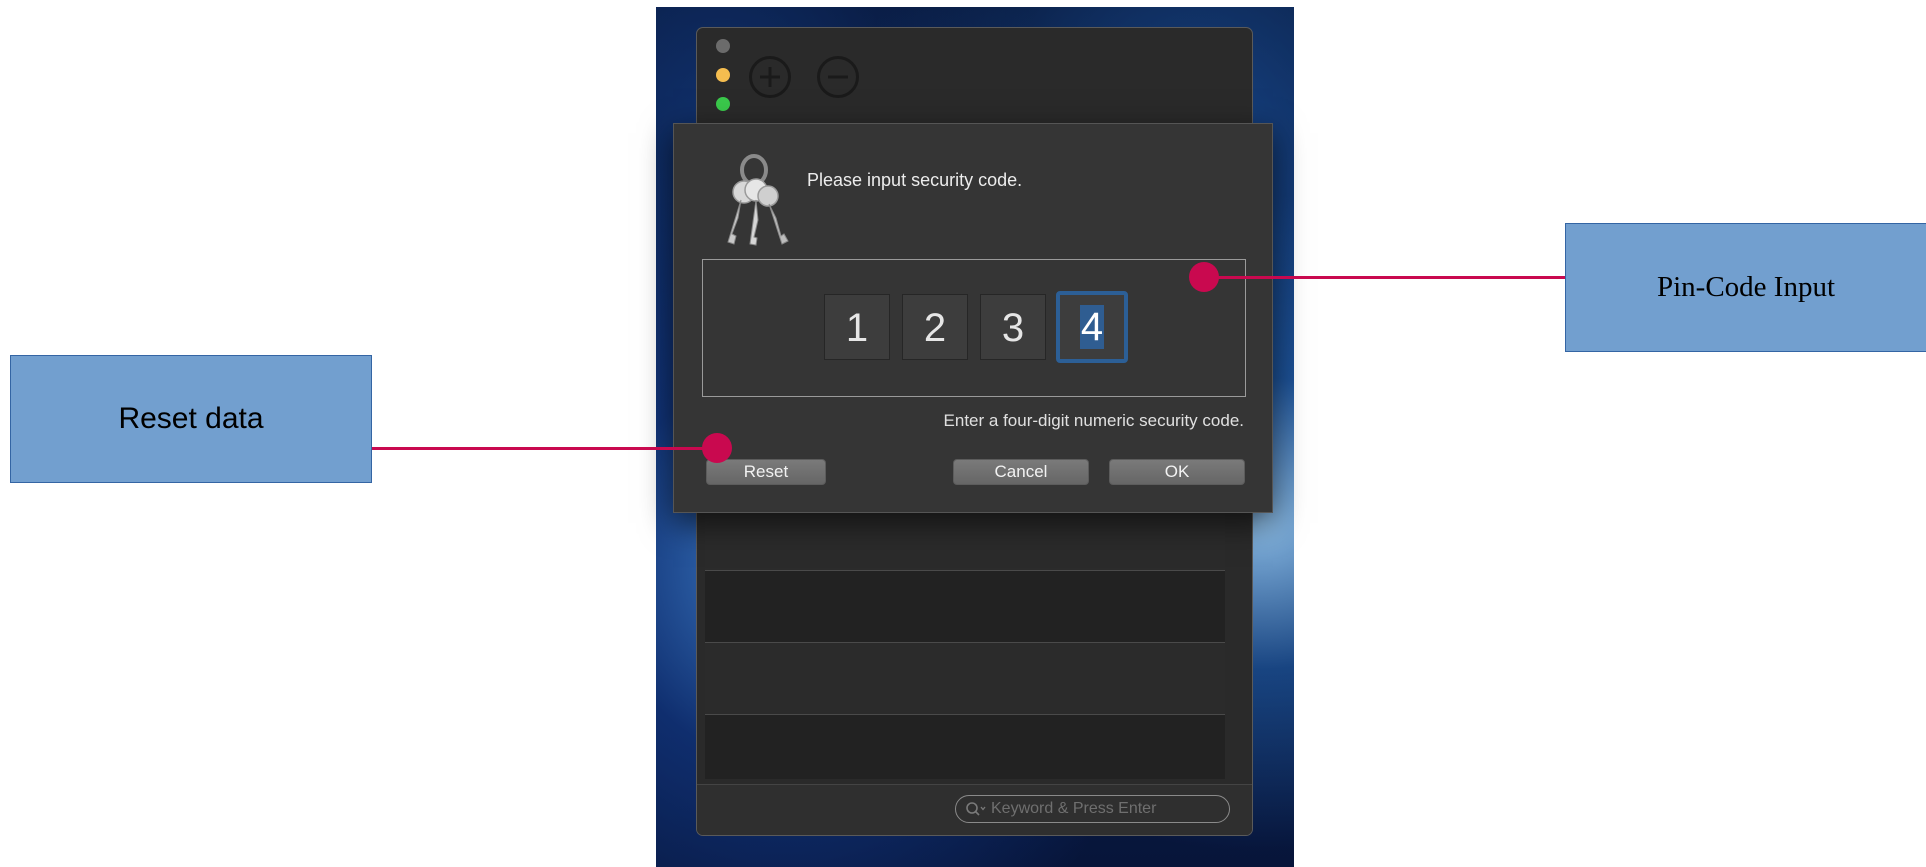  I want to click on pin-digit-4: 4, so click(1092, 327).